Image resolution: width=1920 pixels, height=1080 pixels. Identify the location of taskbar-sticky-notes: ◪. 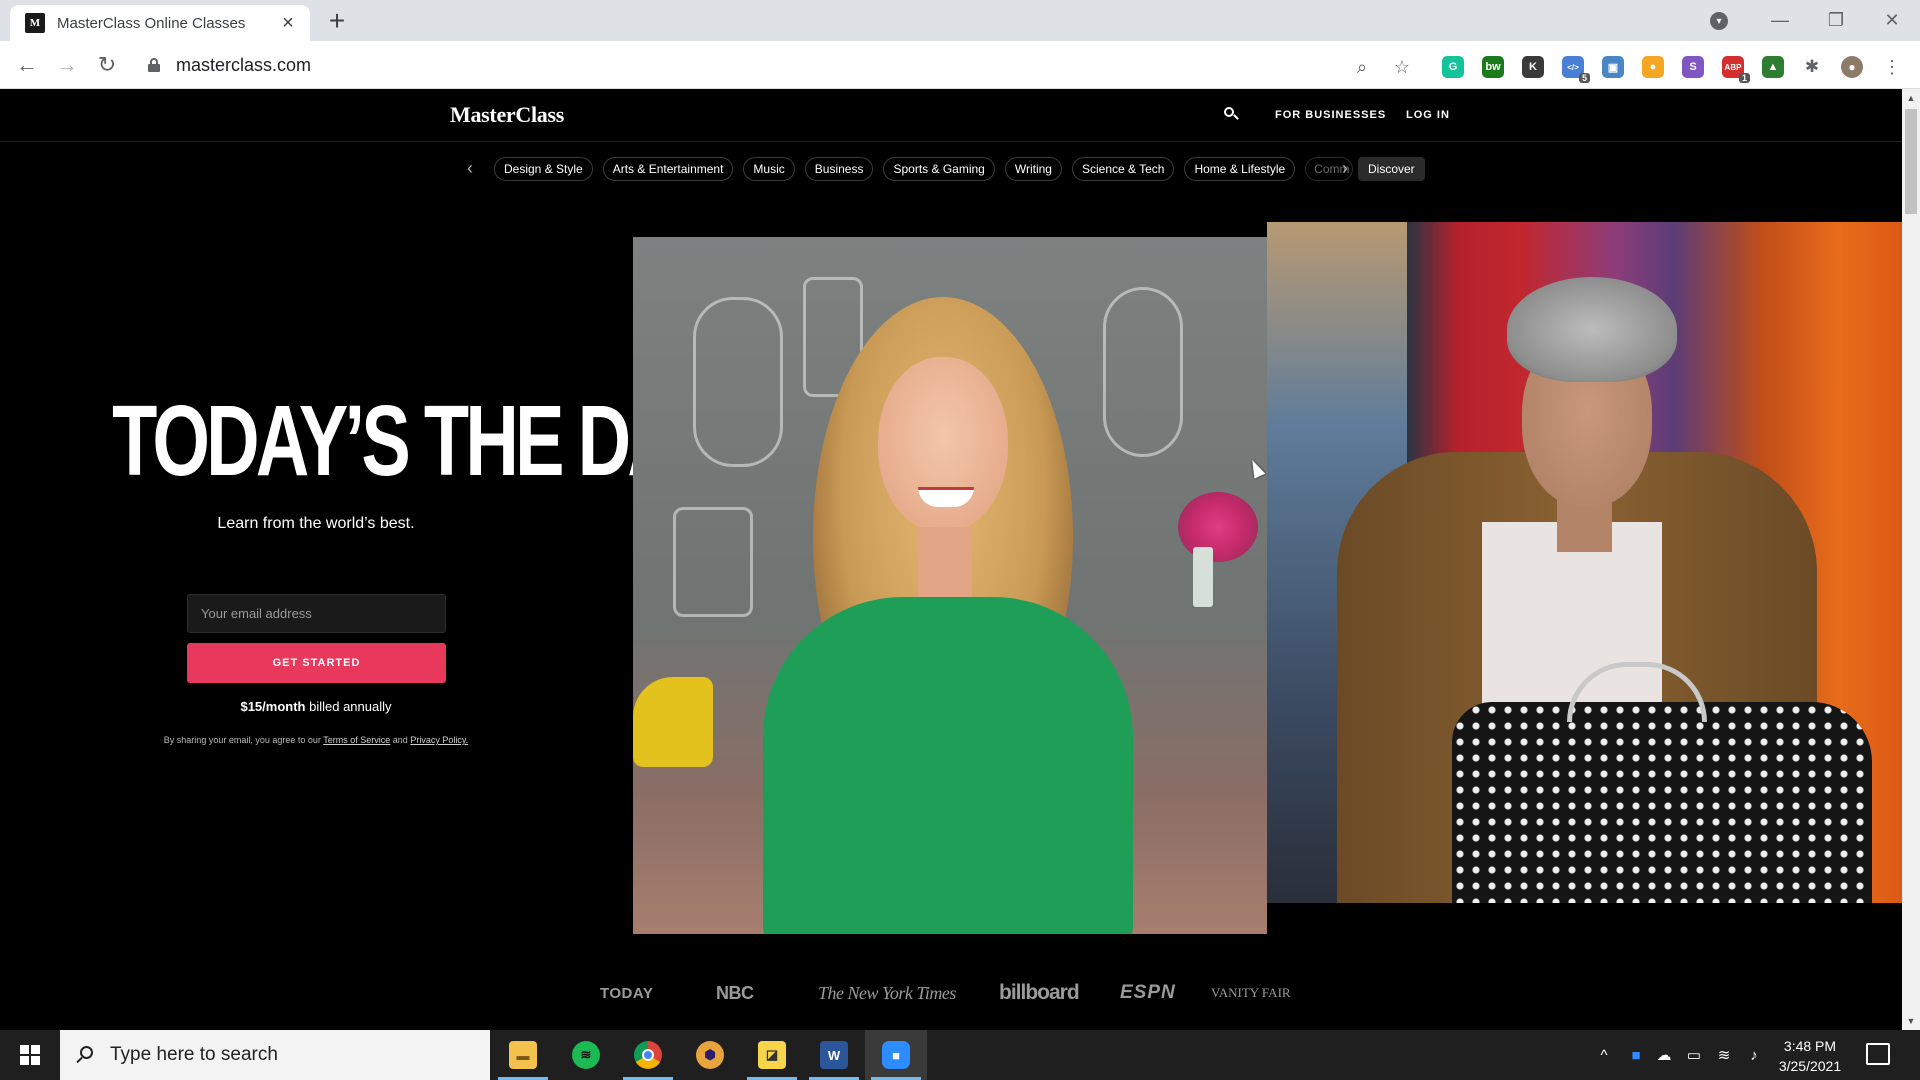
(772, 1055).